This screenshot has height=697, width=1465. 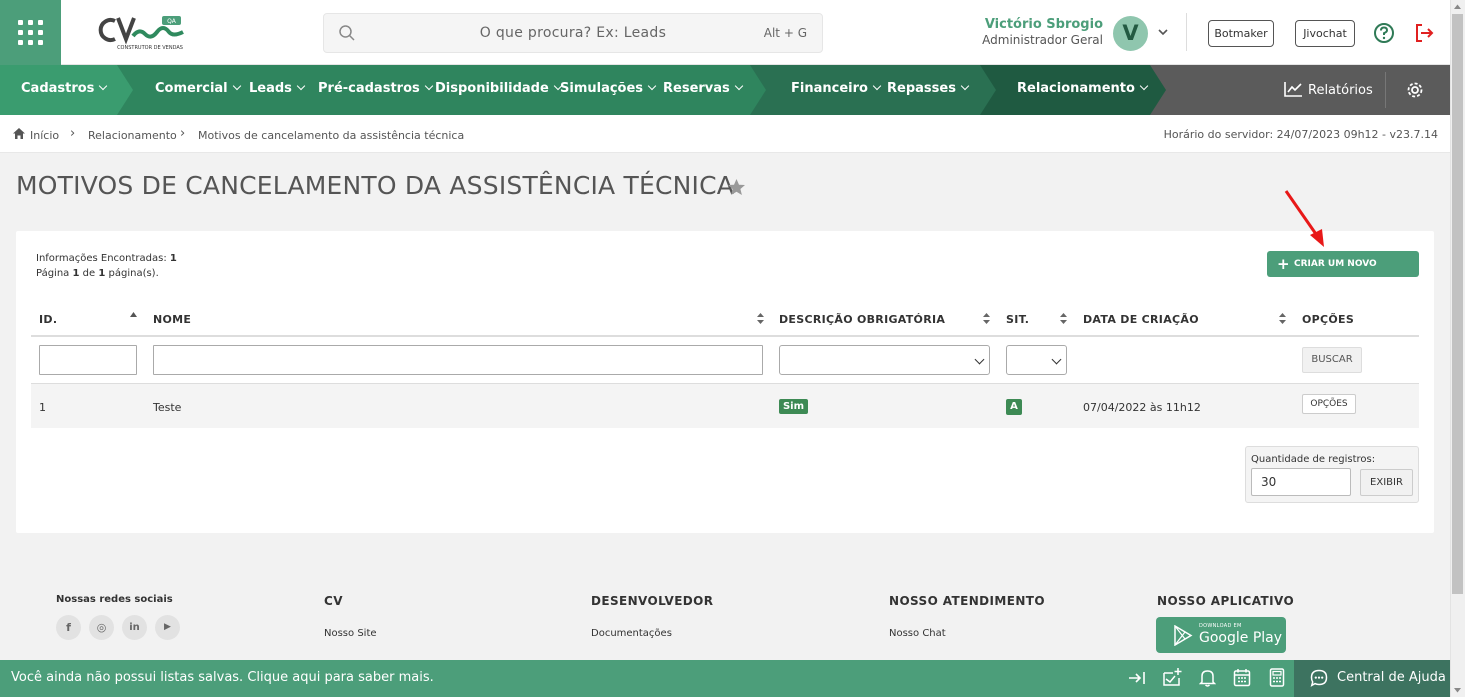 I want to click on filter-name-input, so click(x=458, y=360).